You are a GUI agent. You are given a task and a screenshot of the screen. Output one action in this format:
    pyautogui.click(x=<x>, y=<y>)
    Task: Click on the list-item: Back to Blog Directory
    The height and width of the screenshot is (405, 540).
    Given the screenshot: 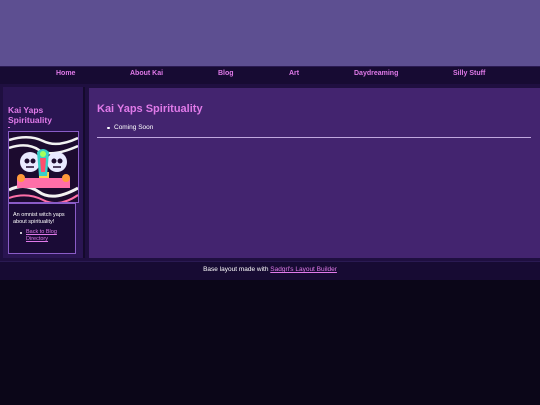 What is the action you would take?
    pyautogui.click(x=44, y=236)
    